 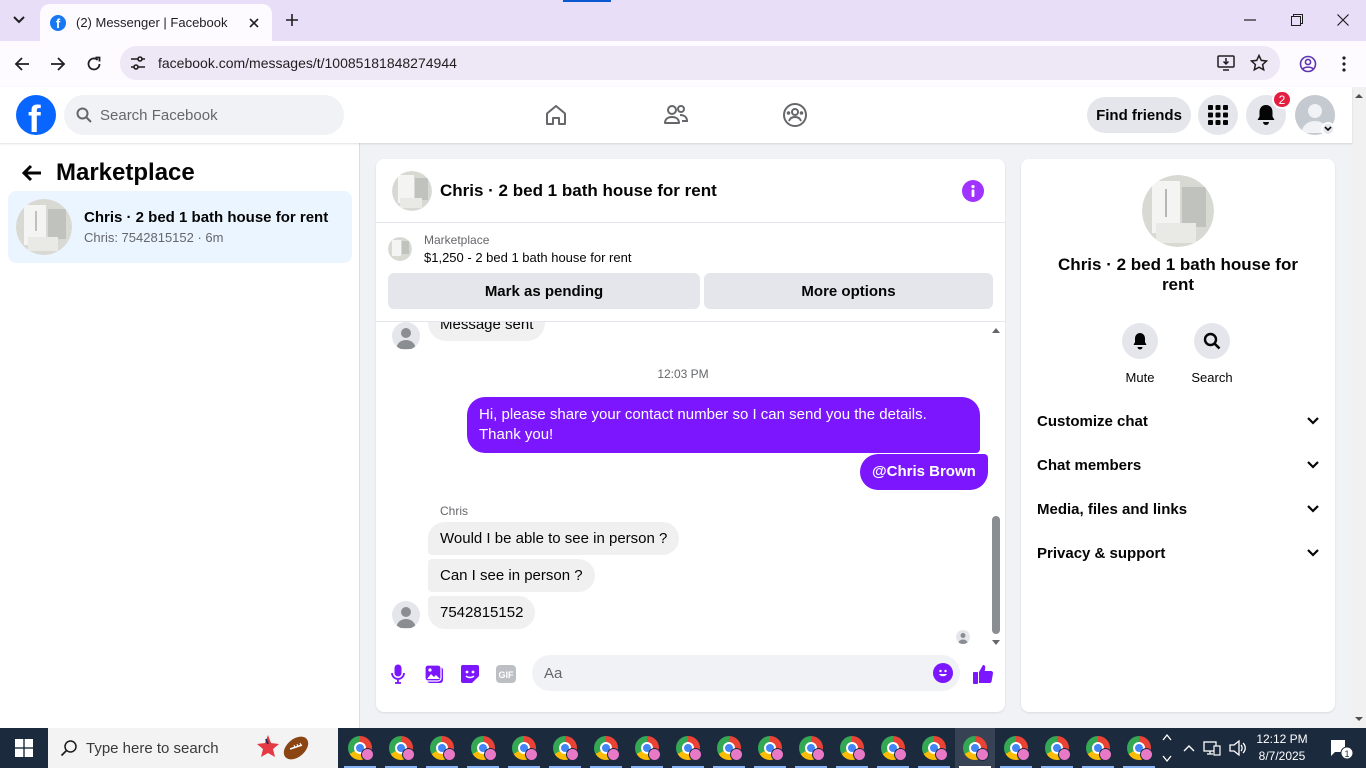 What do you see at coordinates (1340, 748) in the screenshot?
I see `action-center-button: 1` at bounding box center [1340, 748].